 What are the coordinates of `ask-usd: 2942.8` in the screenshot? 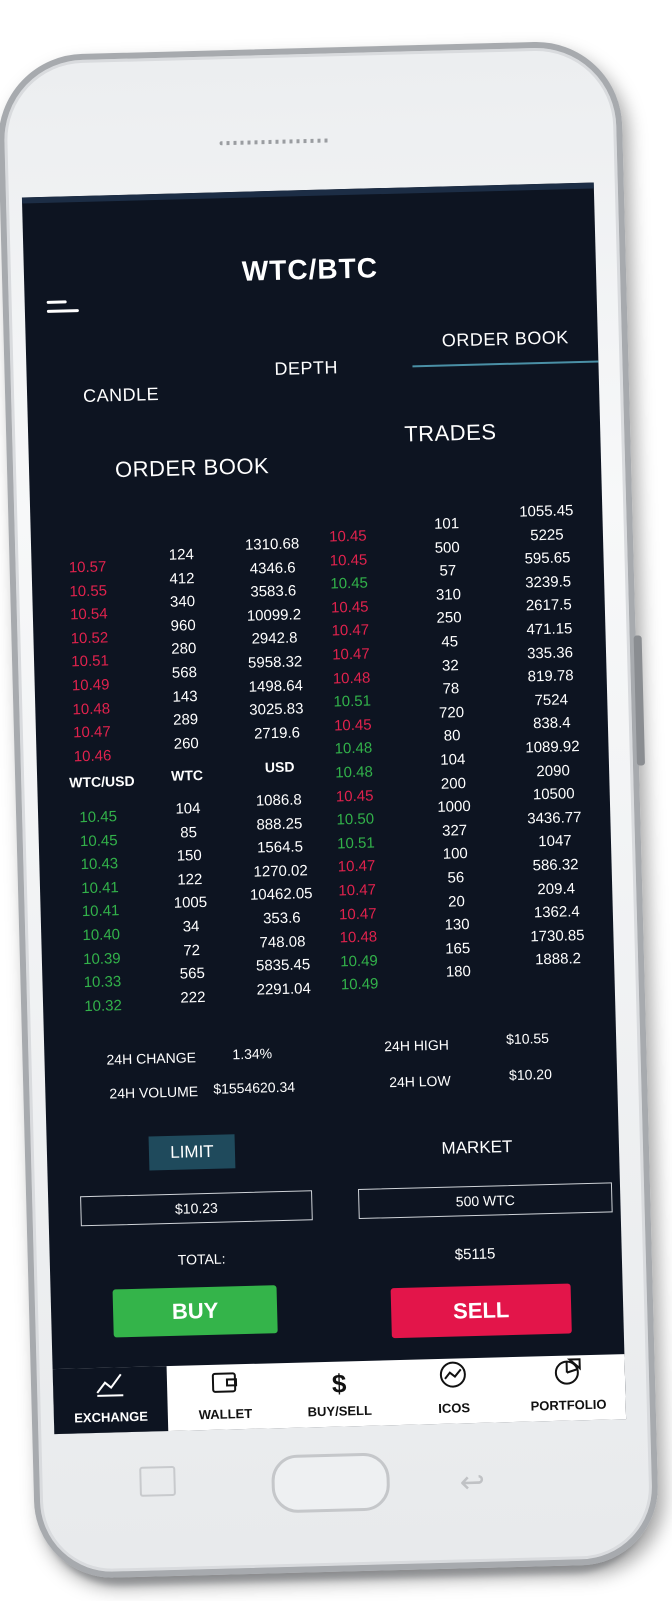 It's located at (274, 638).